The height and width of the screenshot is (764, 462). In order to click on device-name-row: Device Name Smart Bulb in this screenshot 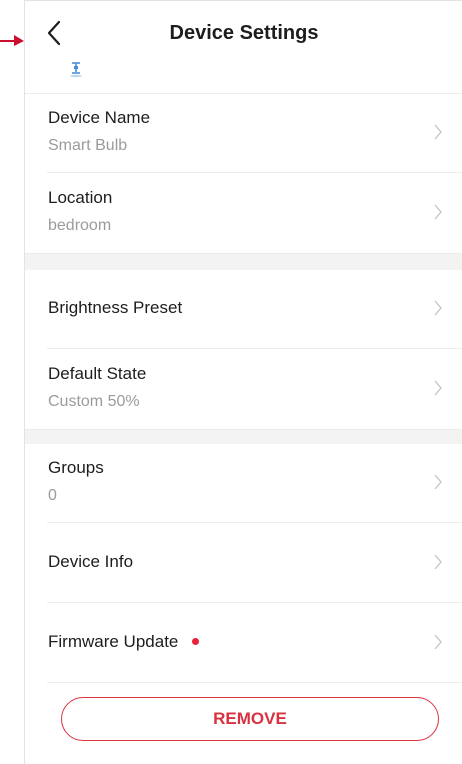, I will do `click(243, 133)`.